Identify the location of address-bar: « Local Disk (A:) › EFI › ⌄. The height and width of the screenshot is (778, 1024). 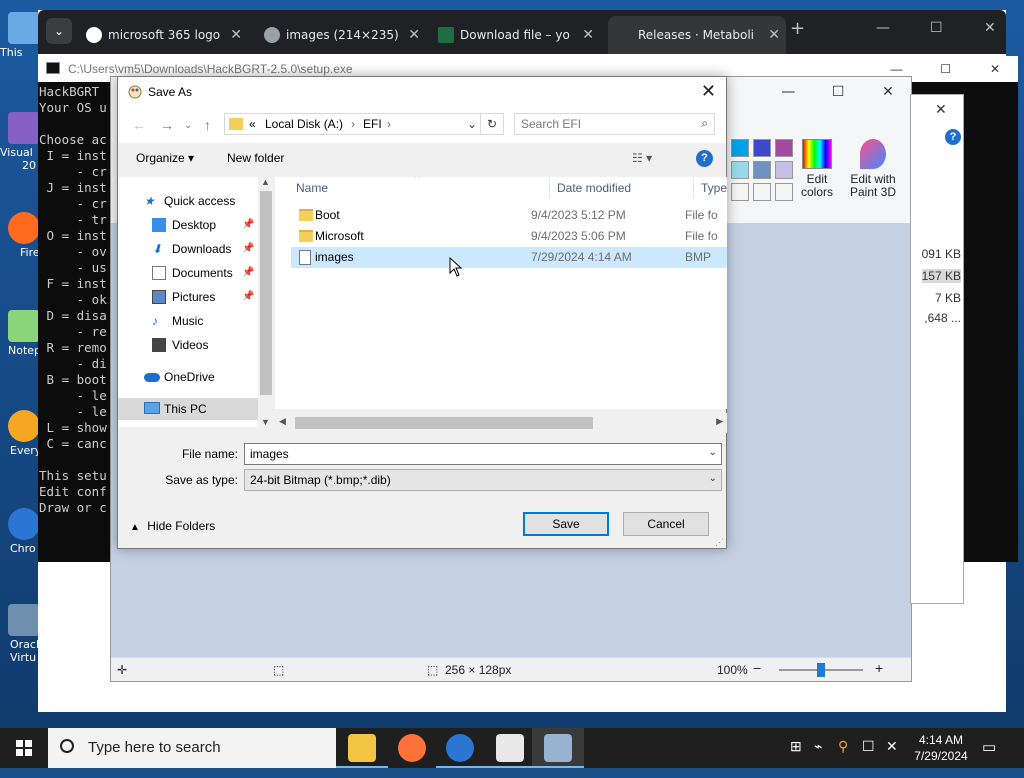
(364, 124).